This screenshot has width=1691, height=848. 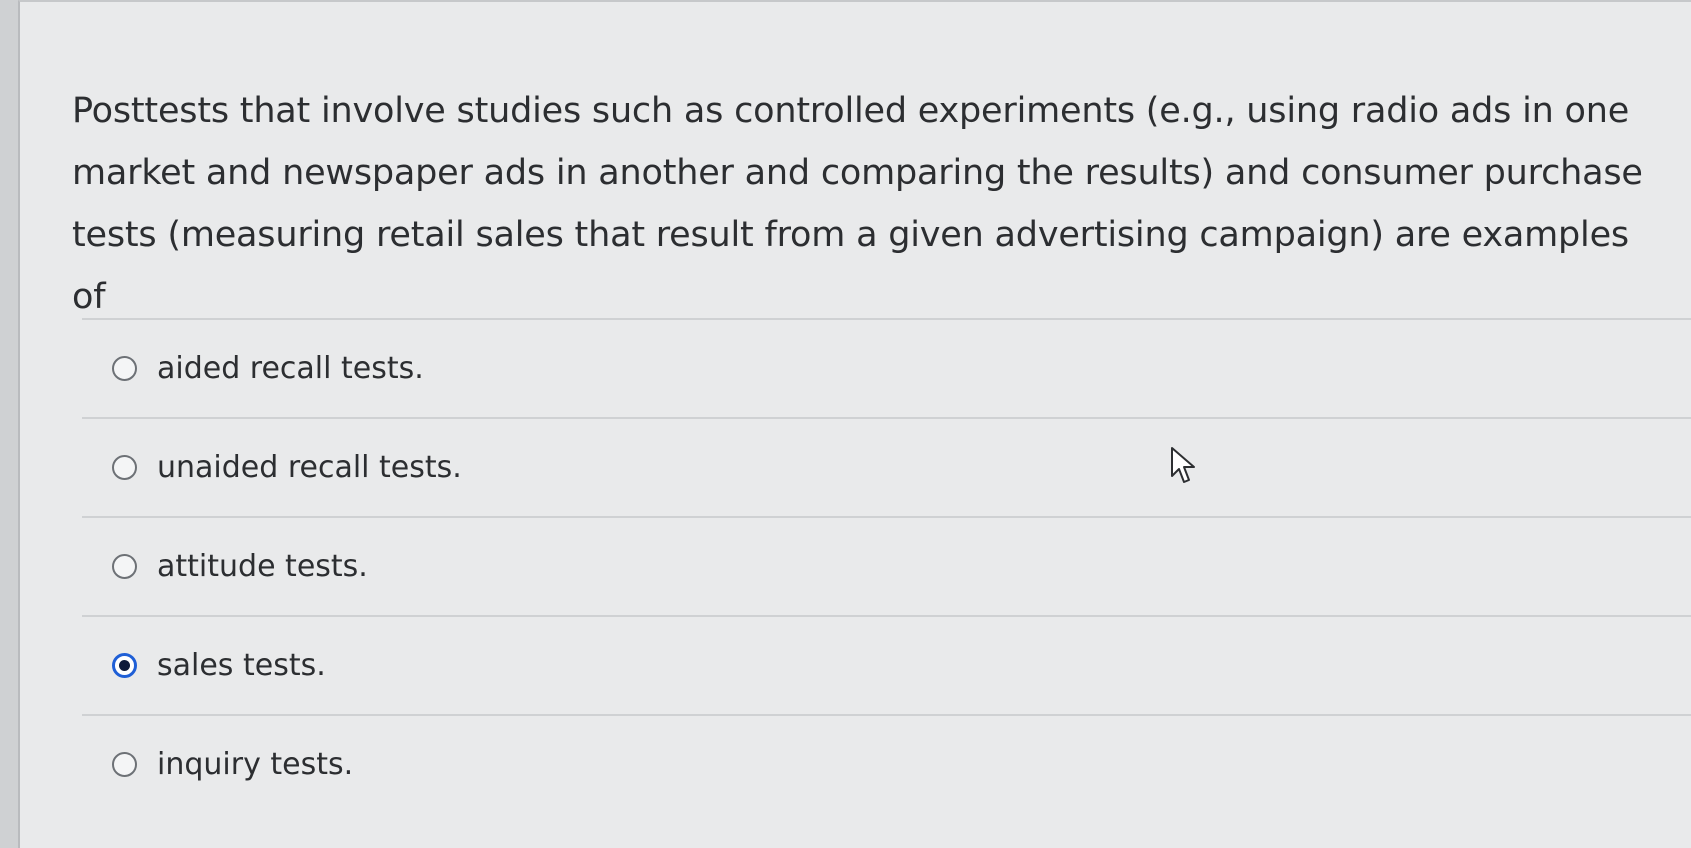 I want to click on radio-button-selected-icon, so click(x=124, y=665).